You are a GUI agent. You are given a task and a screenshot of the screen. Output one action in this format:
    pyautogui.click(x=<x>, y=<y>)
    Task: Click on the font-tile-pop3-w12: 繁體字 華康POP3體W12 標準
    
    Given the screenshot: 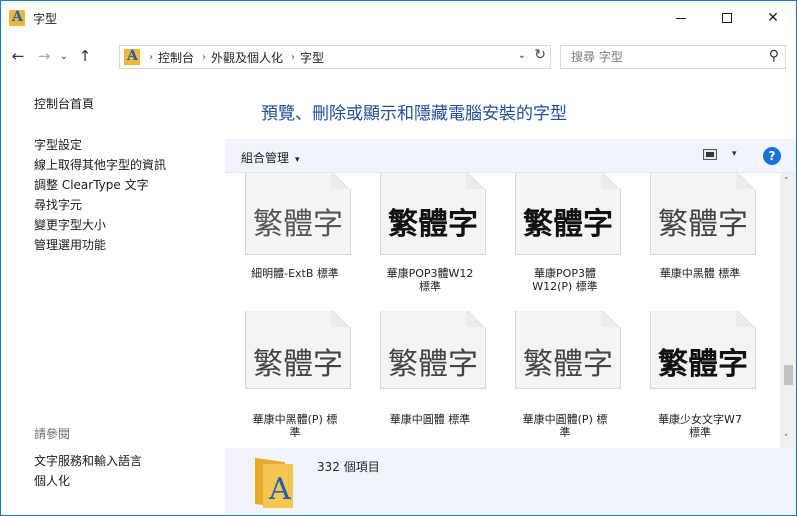 What is the action you would take?
    pyautogui.click(x=425, y=243)
    